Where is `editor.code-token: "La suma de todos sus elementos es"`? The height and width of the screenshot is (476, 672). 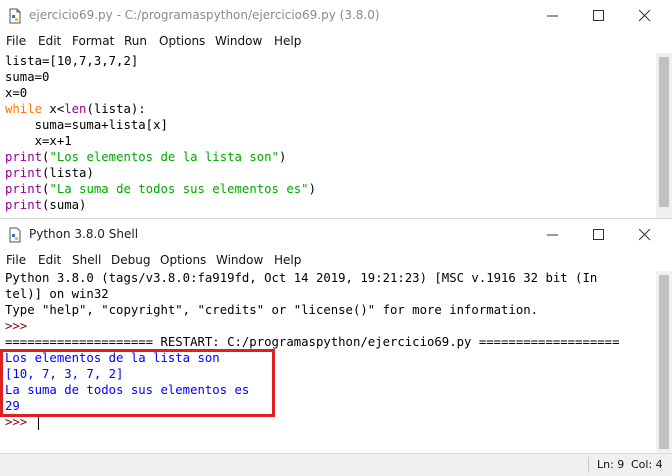
editor.code-token: "La suma de todos sus elementos es" is located at coordinates (179, 189).